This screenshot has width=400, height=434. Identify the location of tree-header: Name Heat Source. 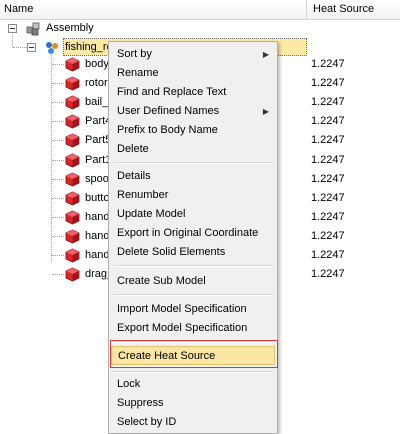
(200, 10).